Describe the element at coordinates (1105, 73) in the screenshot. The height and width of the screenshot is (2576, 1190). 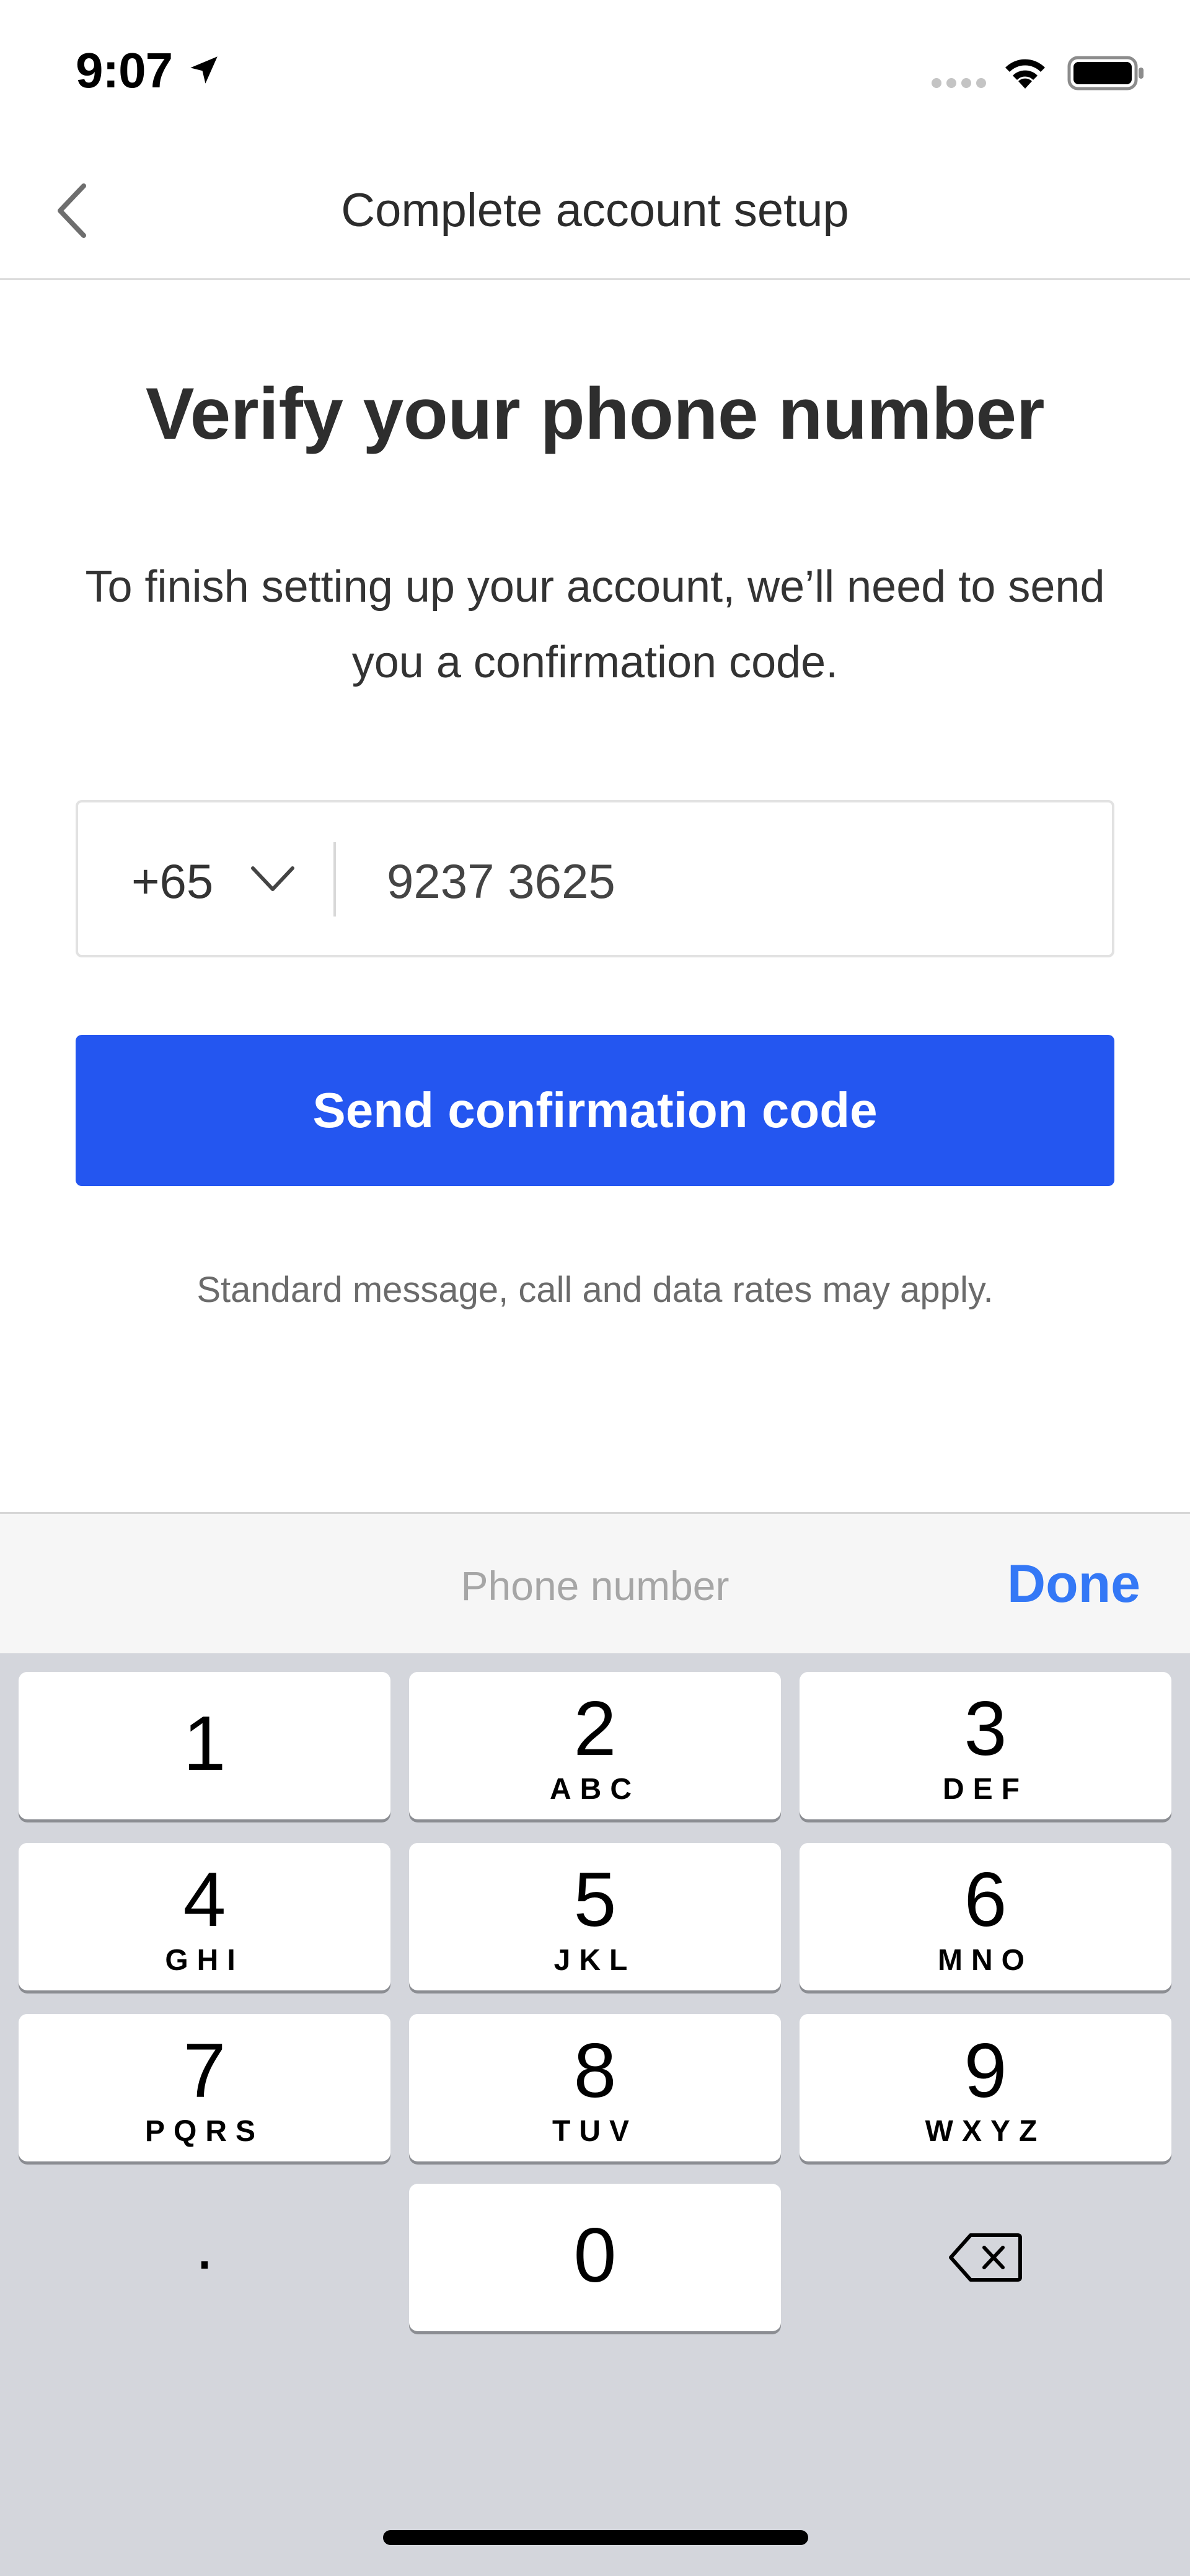
I see `battery-icon` at that location.